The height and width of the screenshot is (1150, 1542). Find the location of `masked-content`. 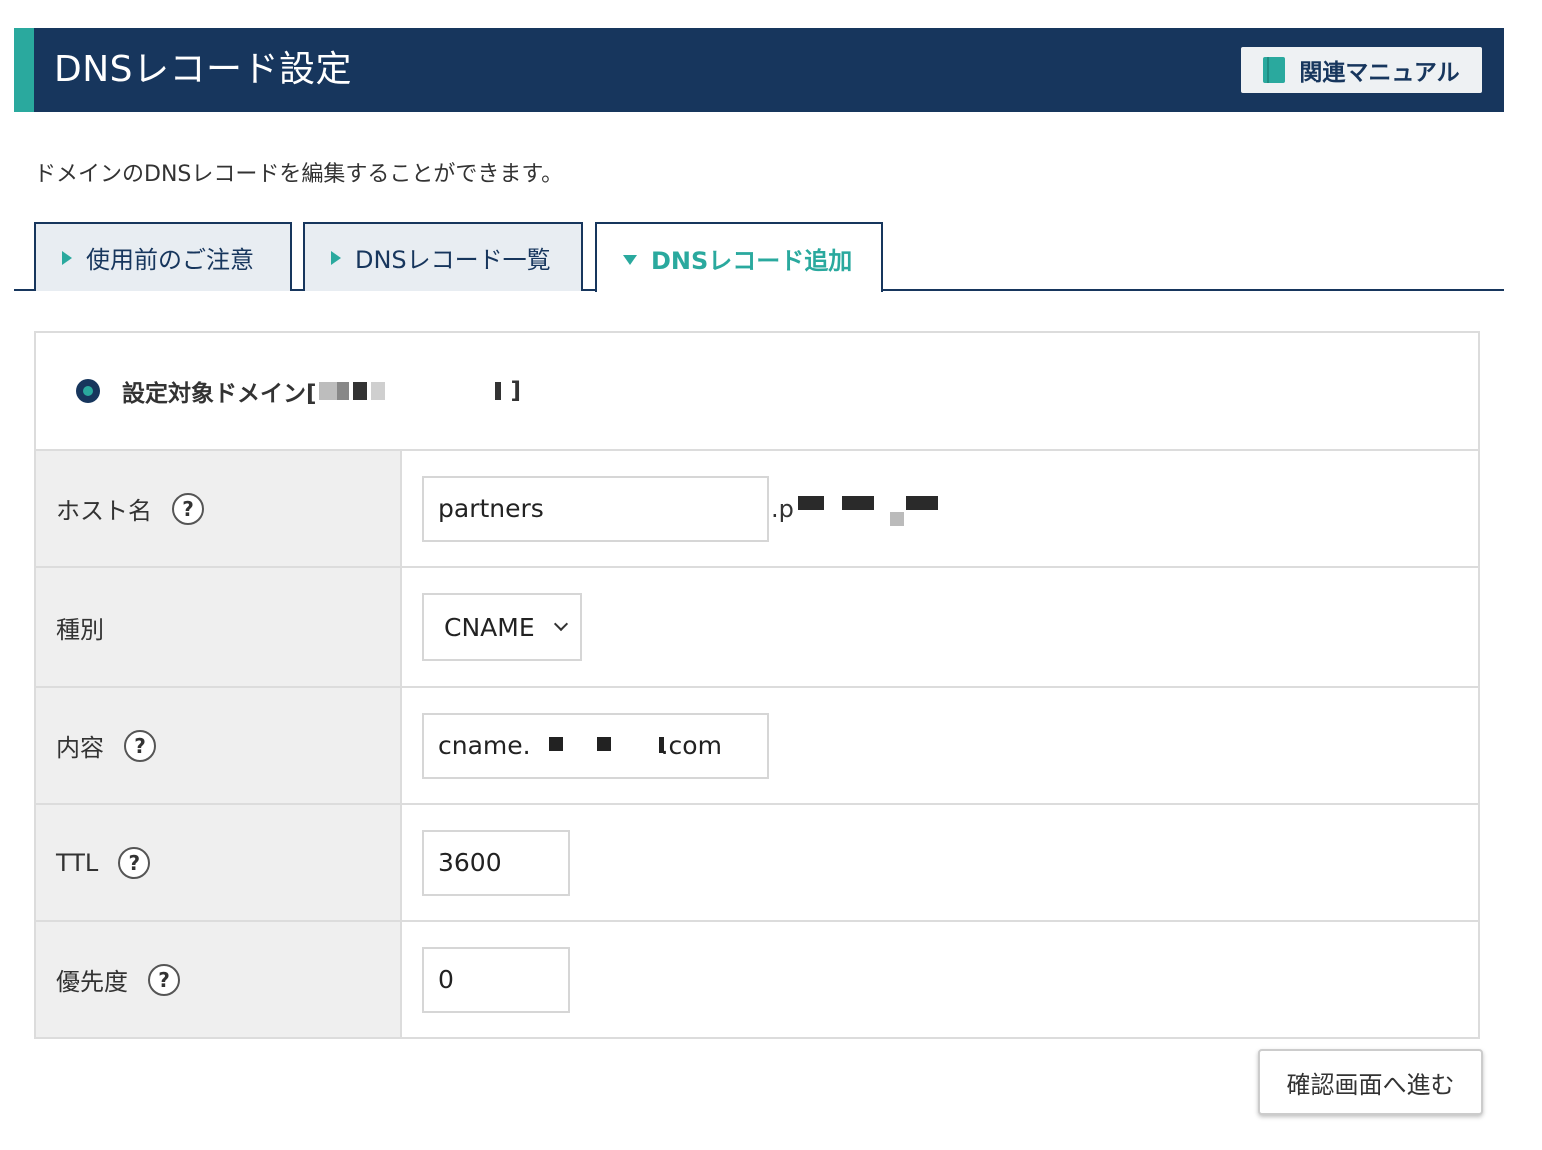

masked-content is located at coordinates (597, 746).